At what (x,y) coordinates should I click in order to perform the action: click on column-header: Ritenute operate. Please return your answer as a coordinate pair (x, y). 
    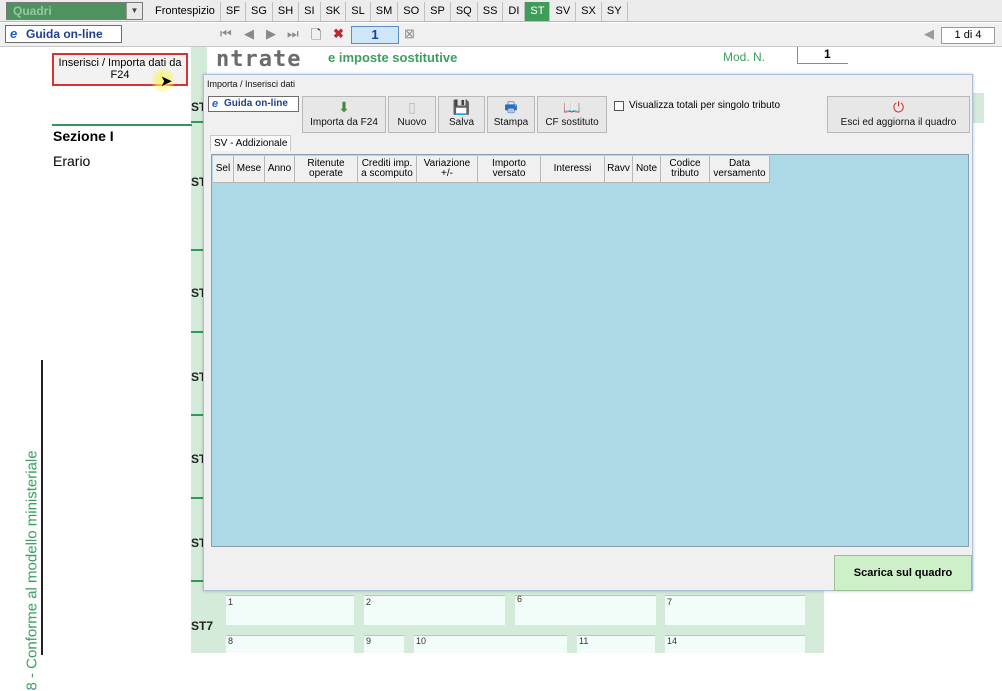
    Looking at the image, I should click on (326, 169).